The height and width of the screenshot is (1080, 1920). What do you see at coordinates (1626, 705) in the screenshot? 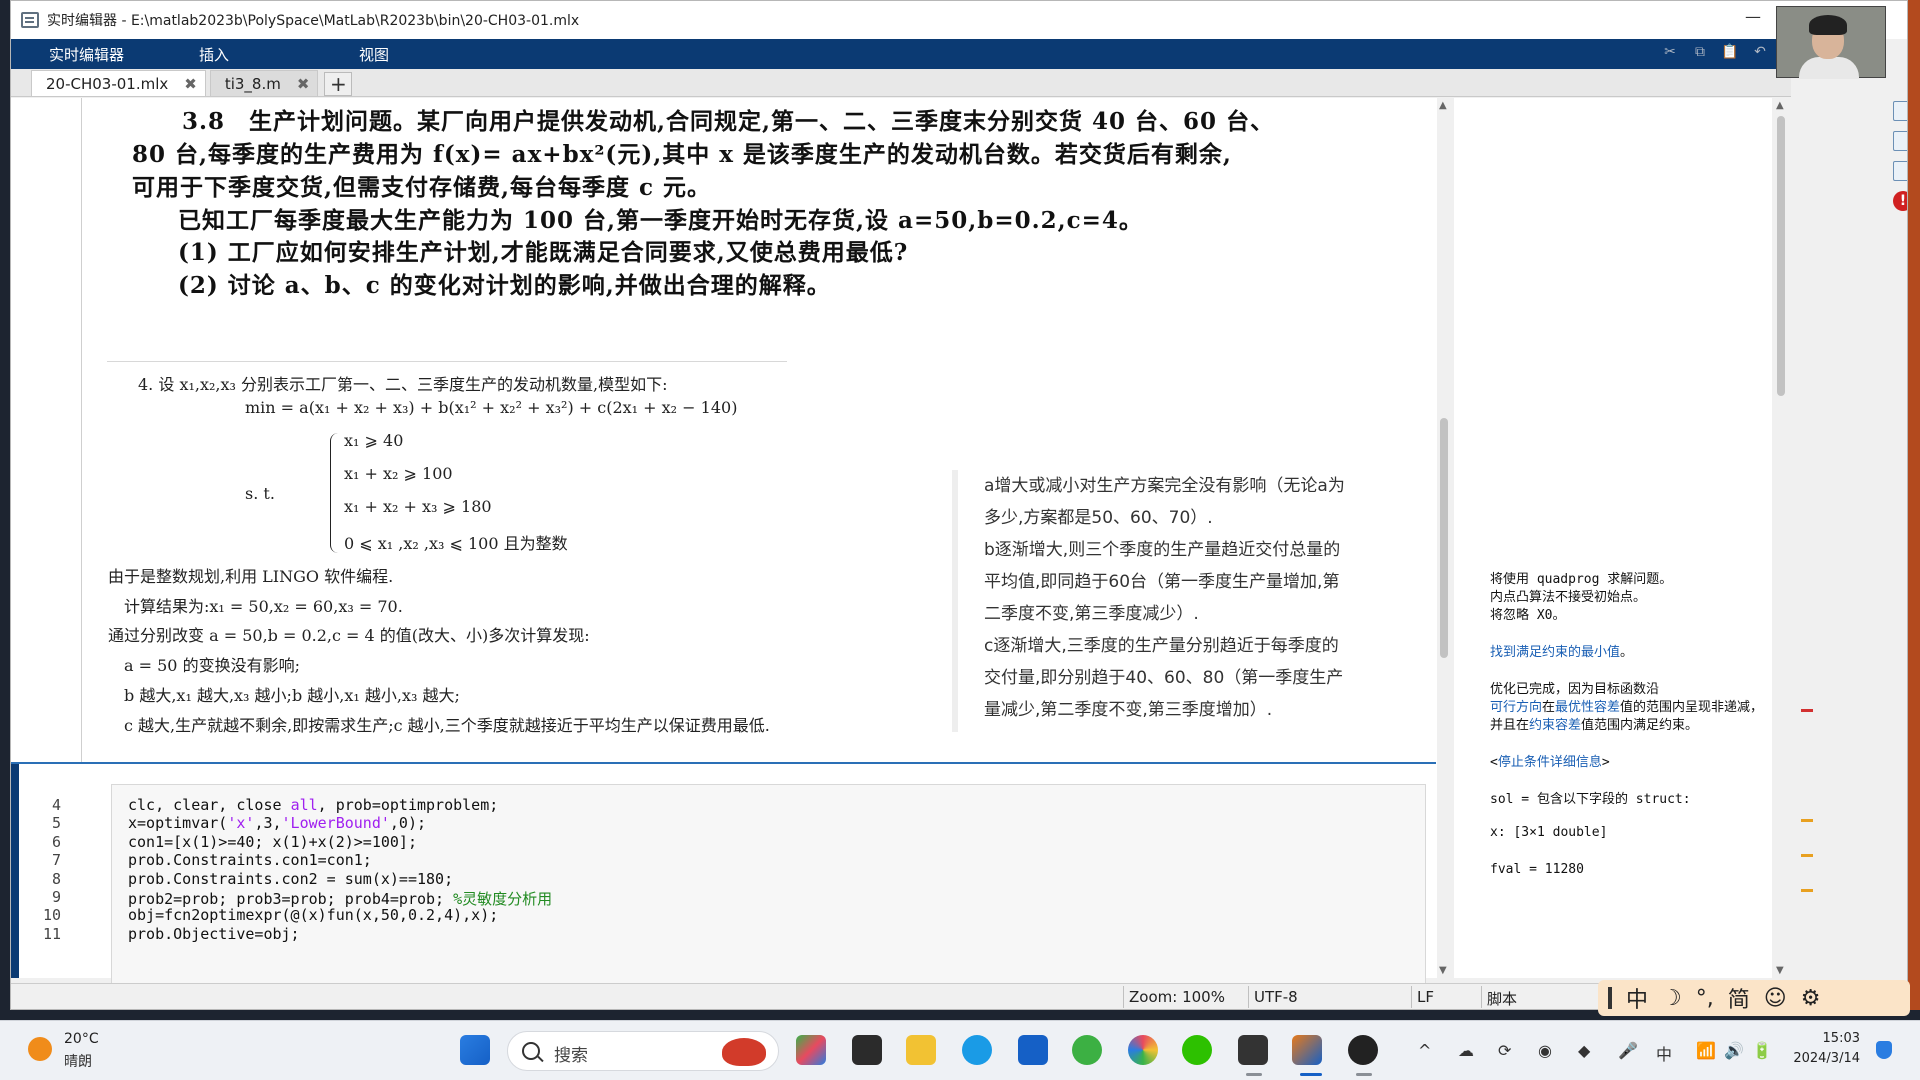
I see `output-line: 可行方向在最优性容差值的范围内呈现非递减，` at bounding box center [1626, 705].